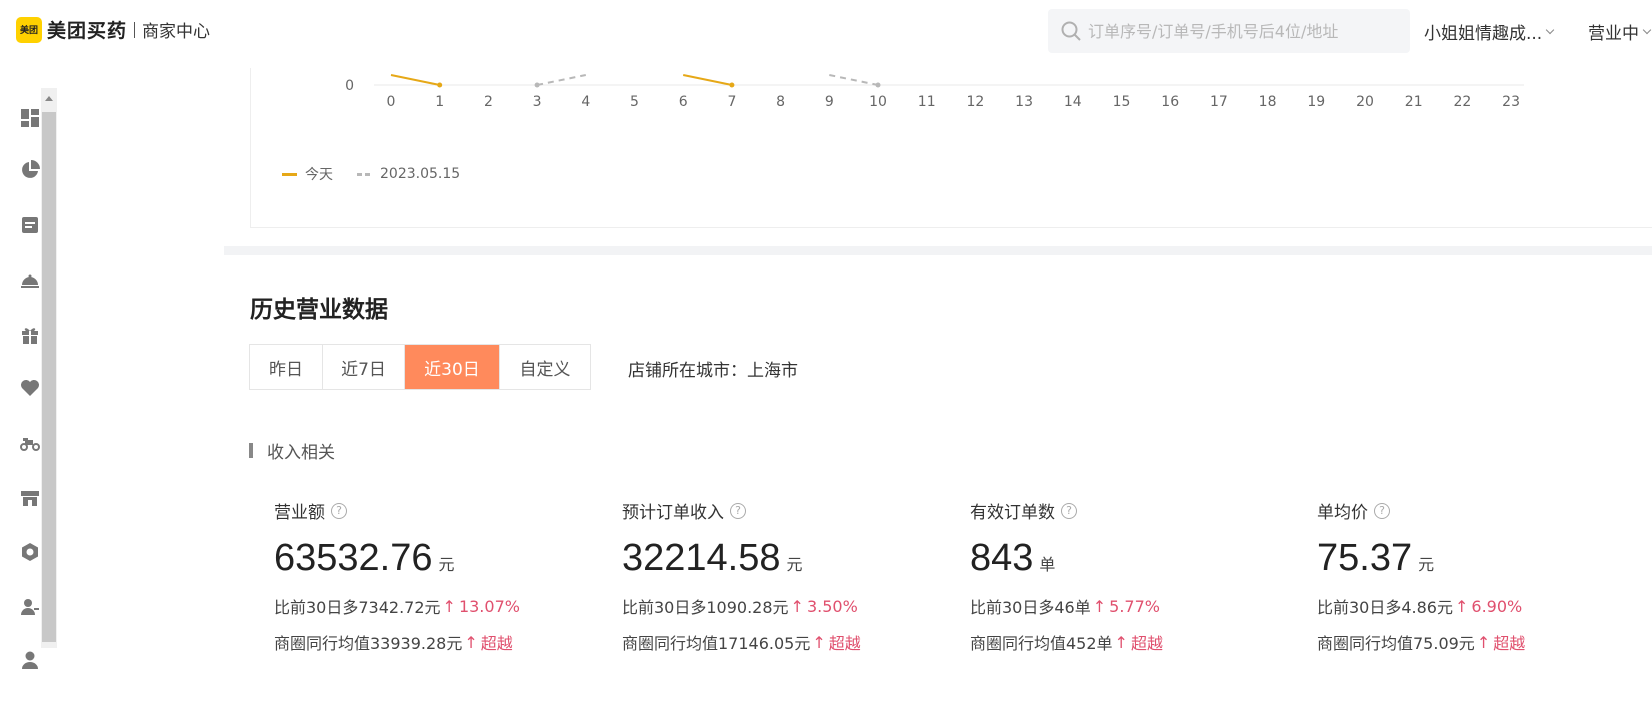  What do you see at coordinates (452, 367) in the screenshot?
I see `tab-last-30-days: 近30日` at bounding box center [452, 367].